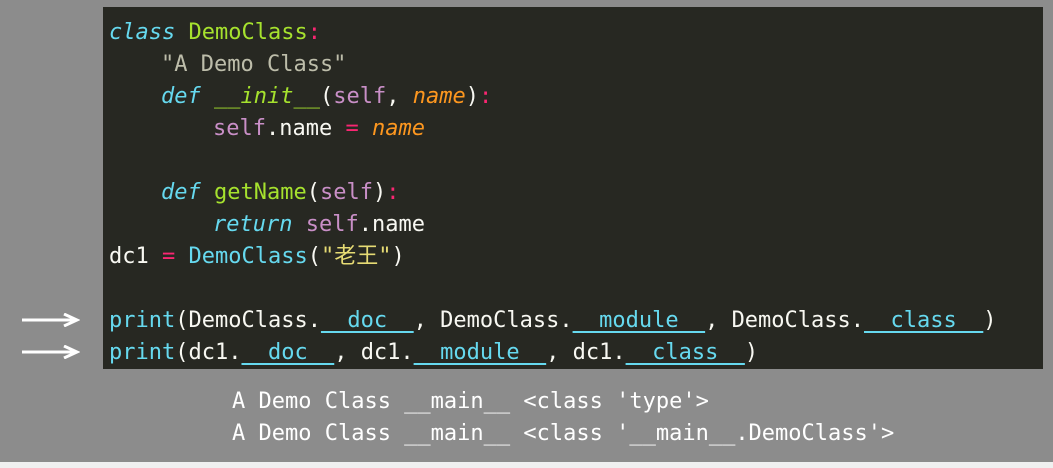 The image size is (1053, 468). What do you see at coordinates (356, 256) in the screenshot?
I see `string-arg: "老王"` at bounding box center [356, 256].